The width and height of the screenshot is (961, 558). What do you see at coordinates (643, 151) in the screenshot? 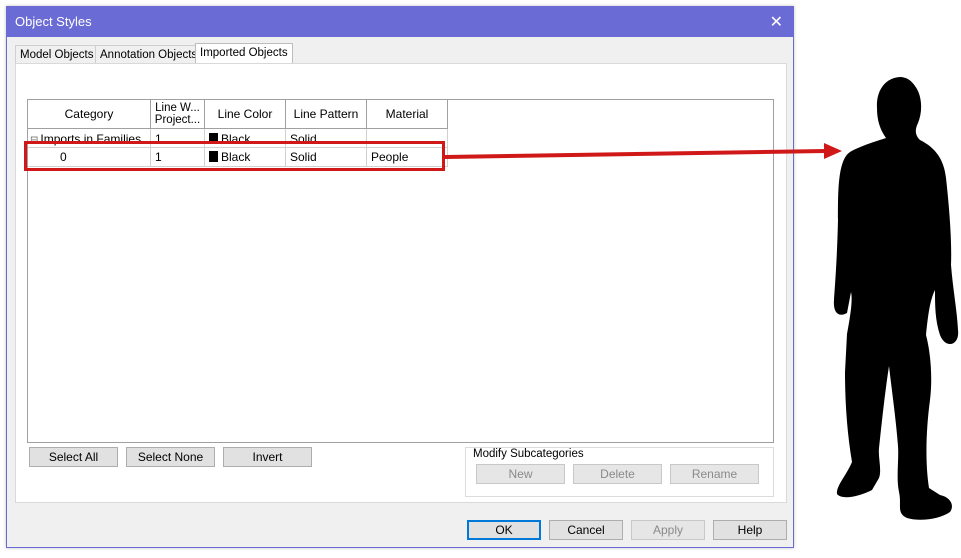
I see `arrow-icon` at bounding box center [643, 151].